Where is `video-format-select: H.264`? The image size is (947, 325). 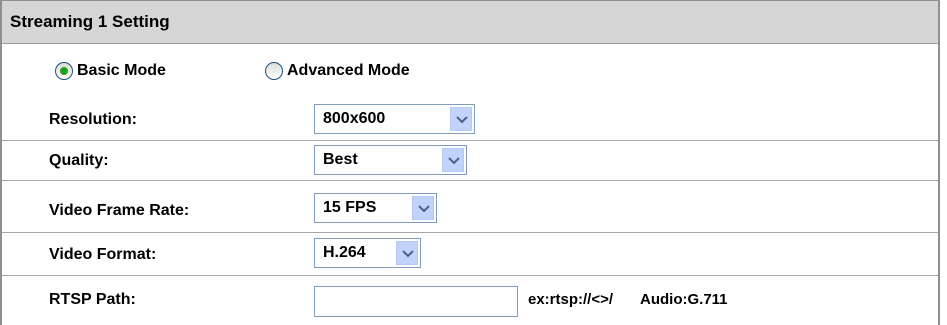
video-format-select: H.264 is located at coordinates (367, 253).